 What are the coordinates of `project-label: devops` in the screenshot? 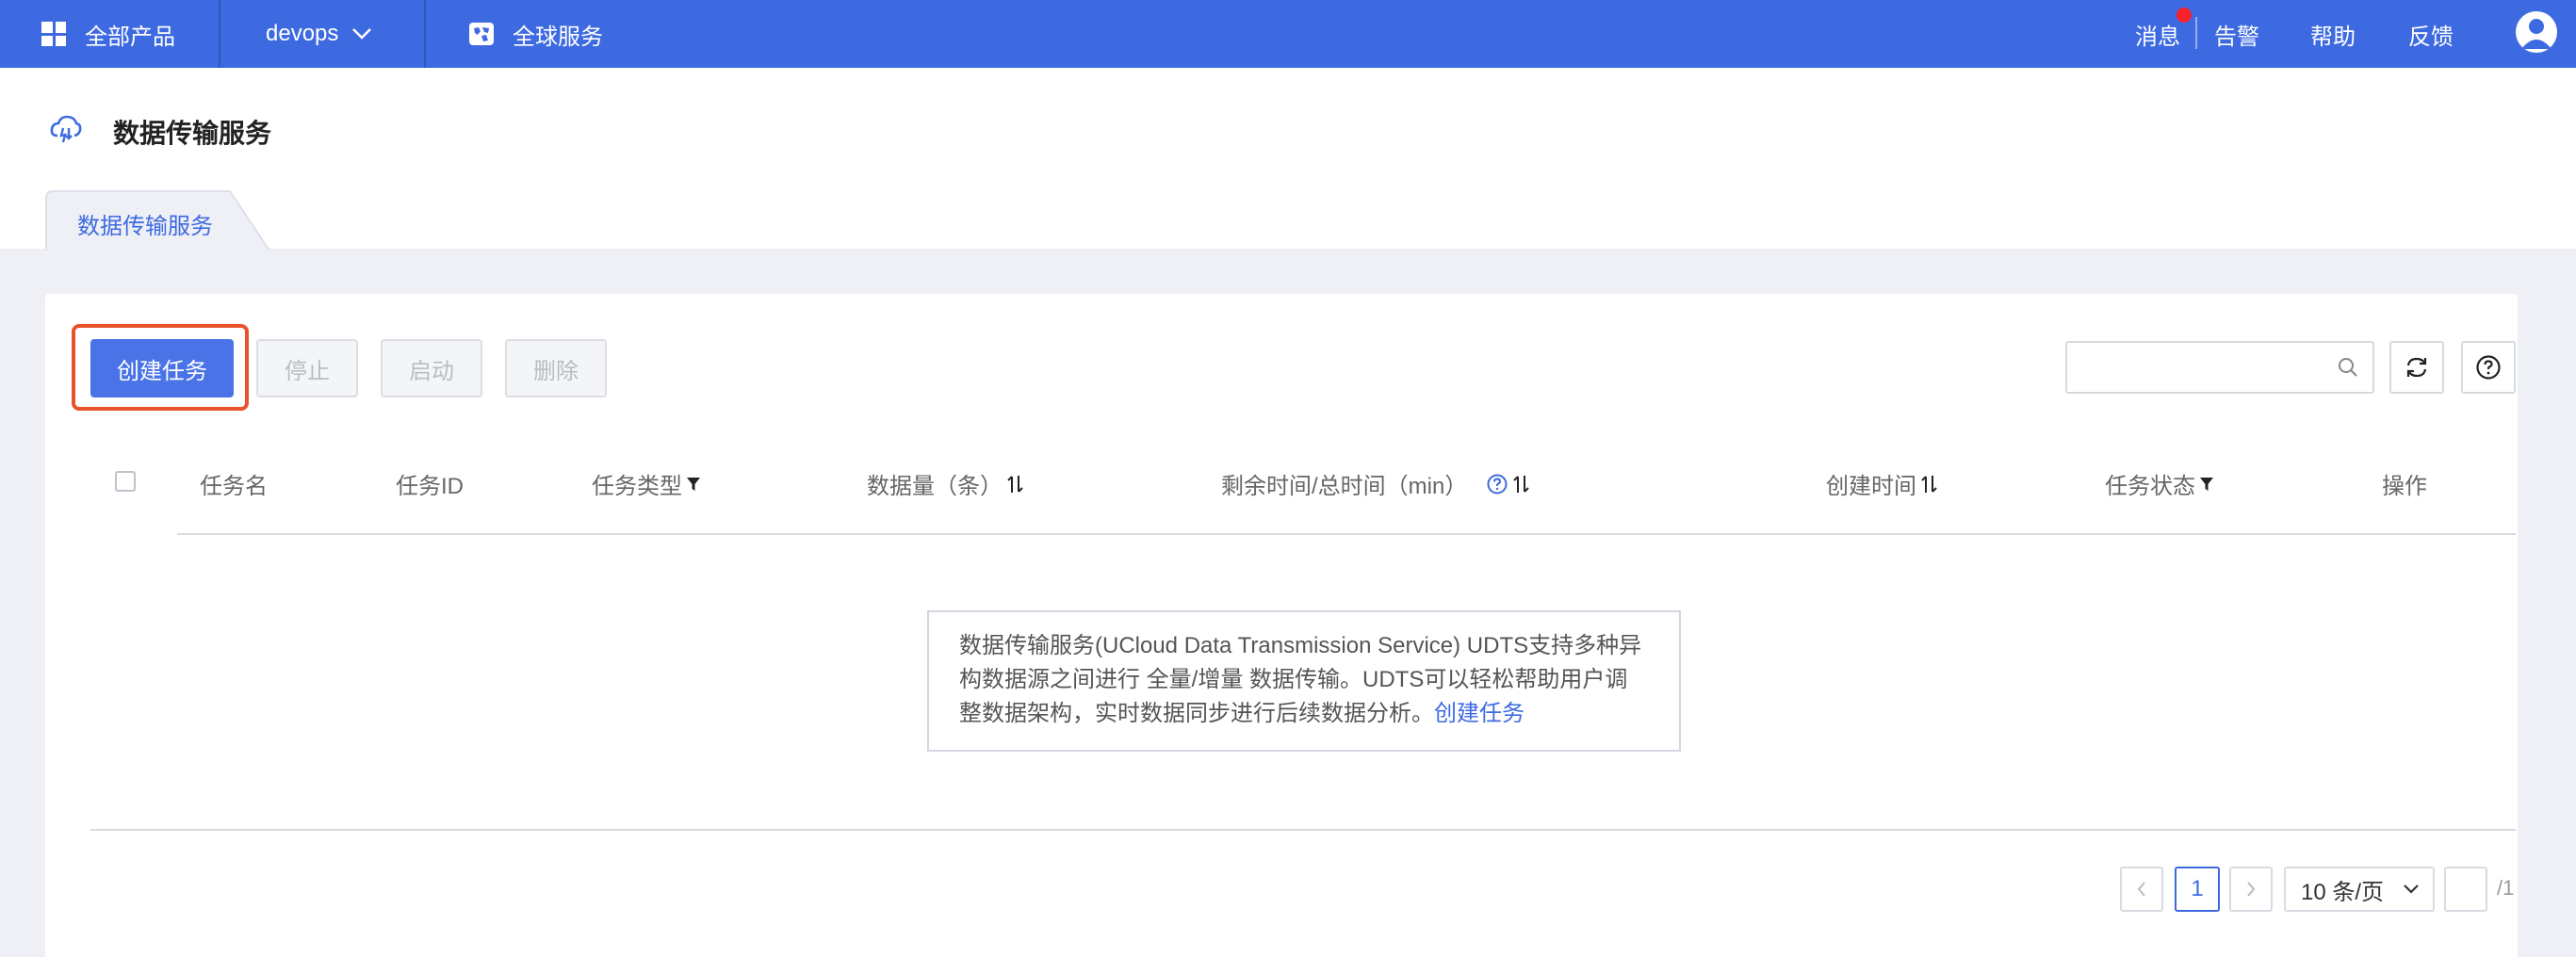 It's located at (302, 33).